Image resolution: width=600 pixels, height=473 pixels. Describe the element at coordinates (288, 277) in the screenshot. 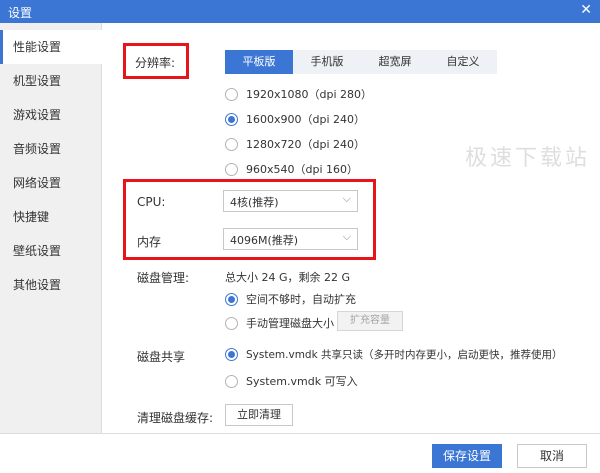

I see `disk-summary: 总大小 24 G，剩余 22 G` at that location.